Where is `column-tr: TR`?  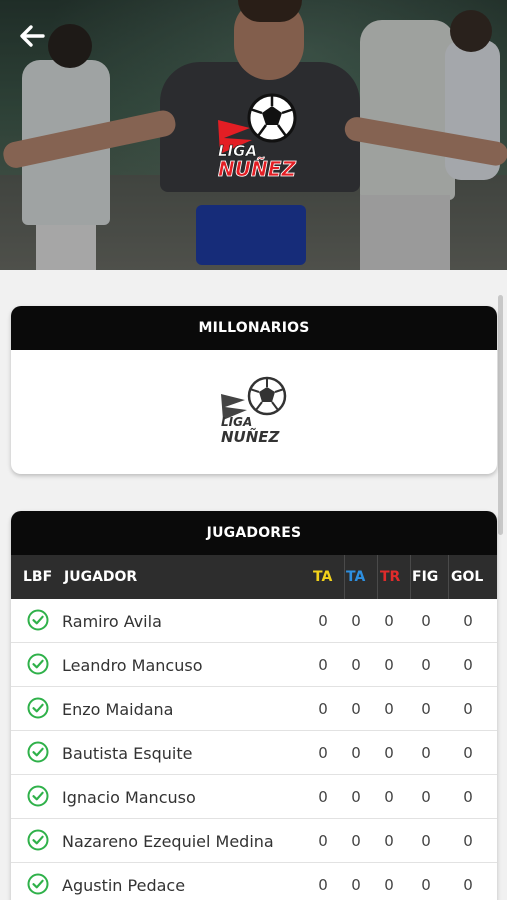
column-tr: TR is located at coordinates (390, 577).